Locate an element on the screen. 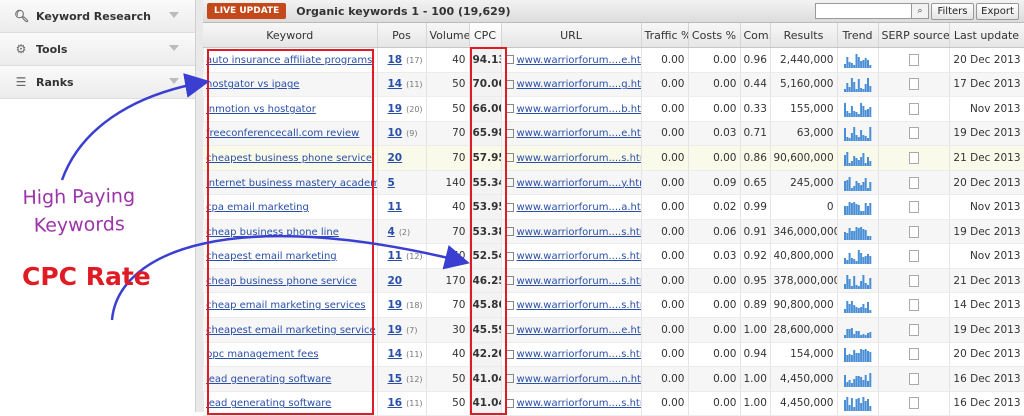  last-update-cell: 20 Dec 2013 is located at coordinates (986, 183).